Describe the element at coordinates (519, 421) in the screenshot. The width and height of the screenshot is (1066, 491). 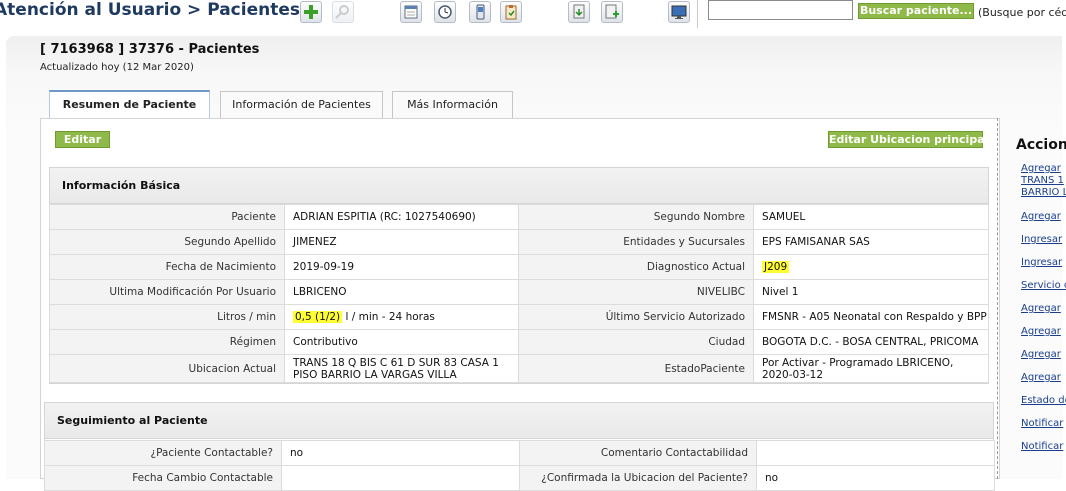
I see `followup-title: Seguimiento al Paciente` at that location.